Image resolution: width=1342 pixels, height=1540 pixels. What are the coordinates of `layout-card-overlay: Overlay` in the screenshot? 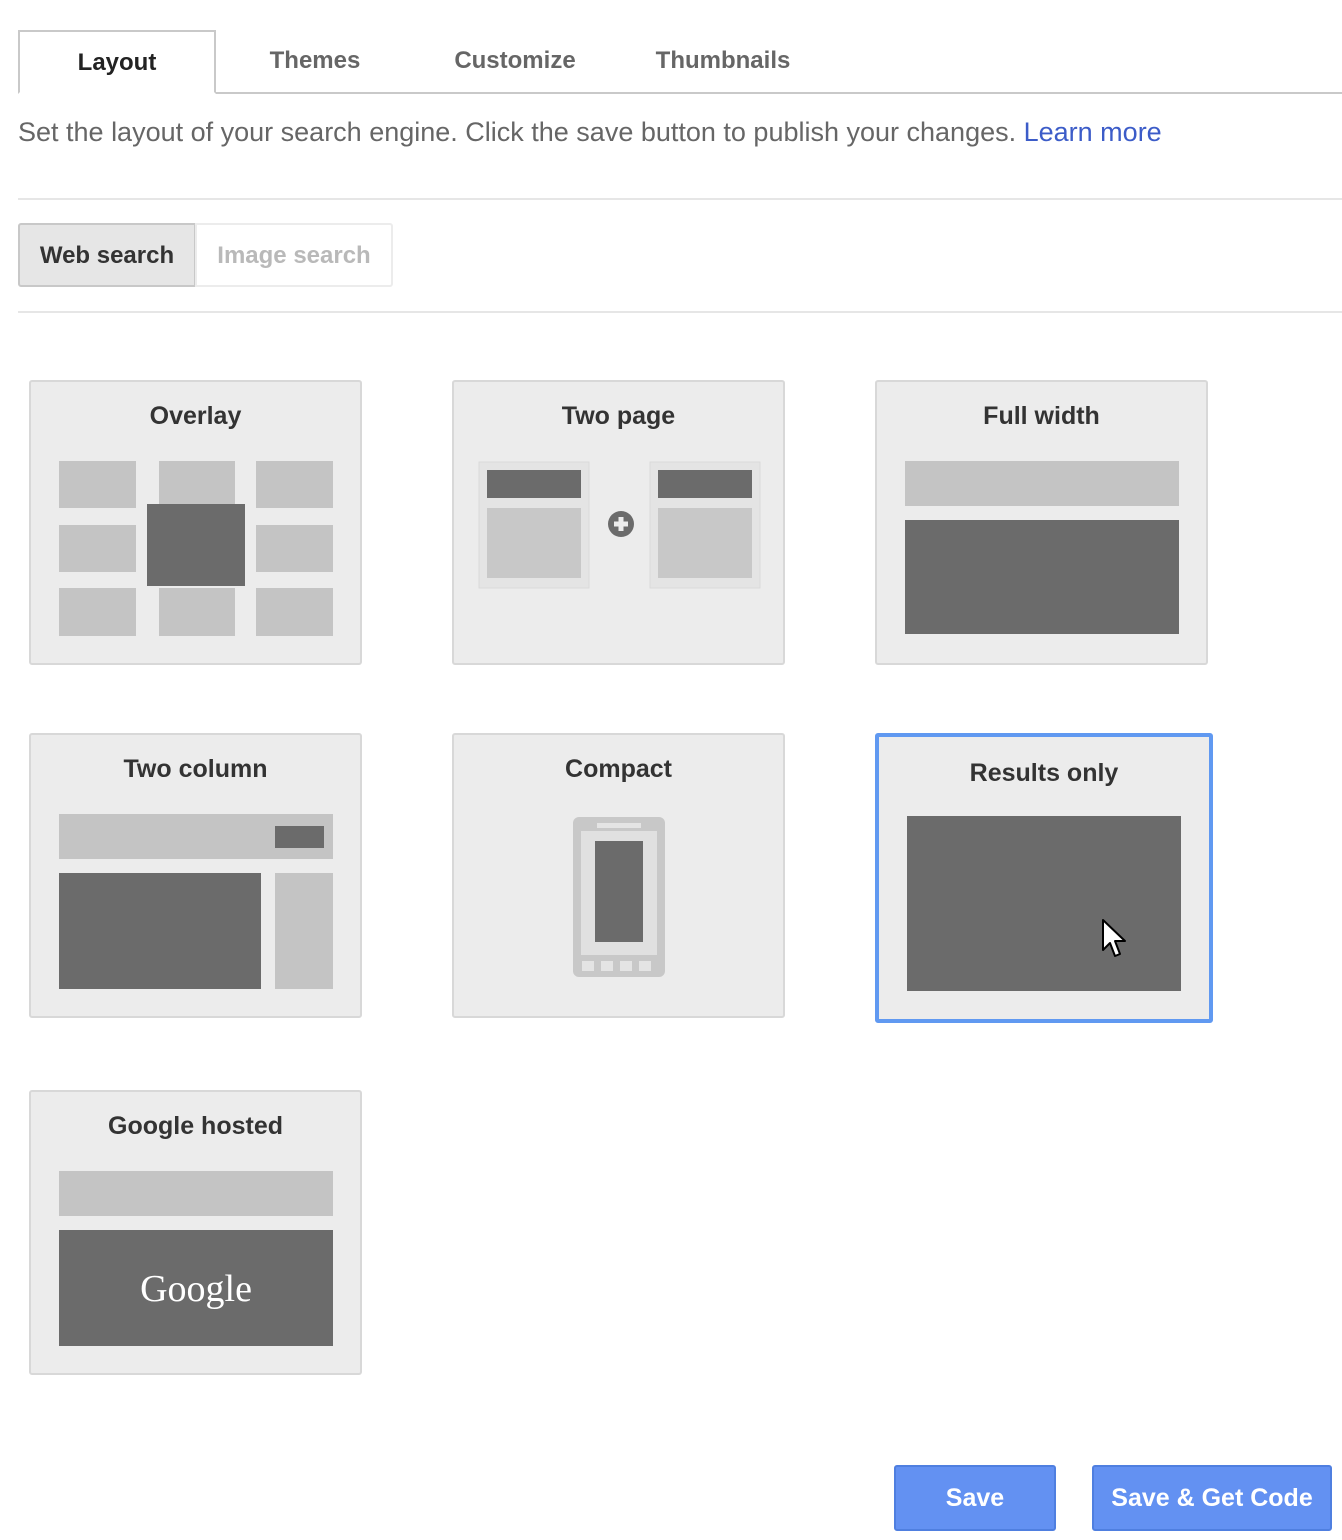 It's located at (195, 522).